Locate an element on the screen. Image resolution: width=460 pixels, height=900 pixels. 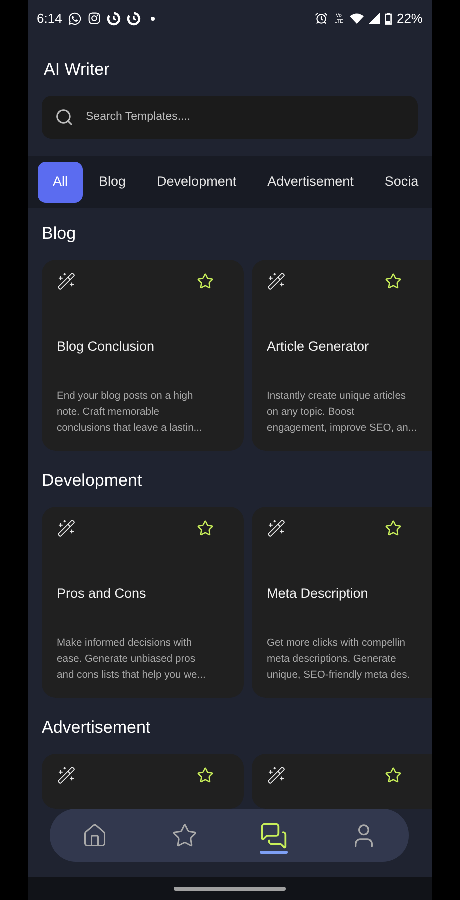
star-icon is located at coordinates (185, 835).